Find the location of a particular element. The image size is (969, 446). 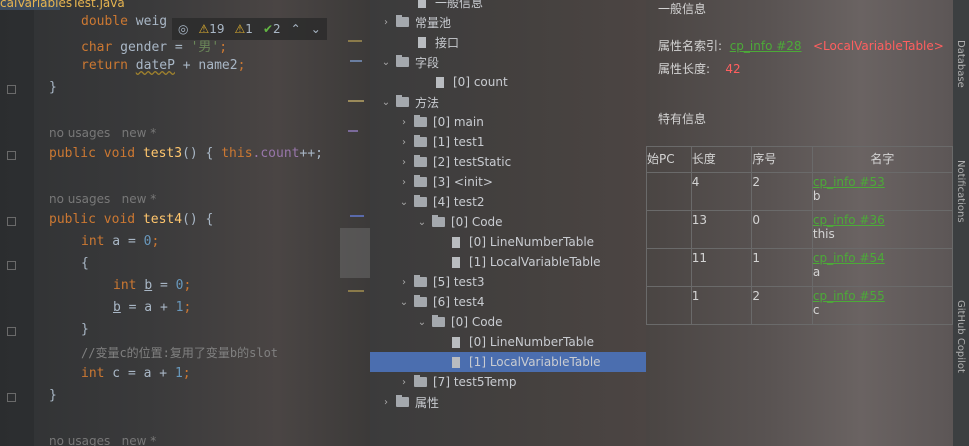

tree-item-label: 一般信息 is located at coordinates (459, 5).